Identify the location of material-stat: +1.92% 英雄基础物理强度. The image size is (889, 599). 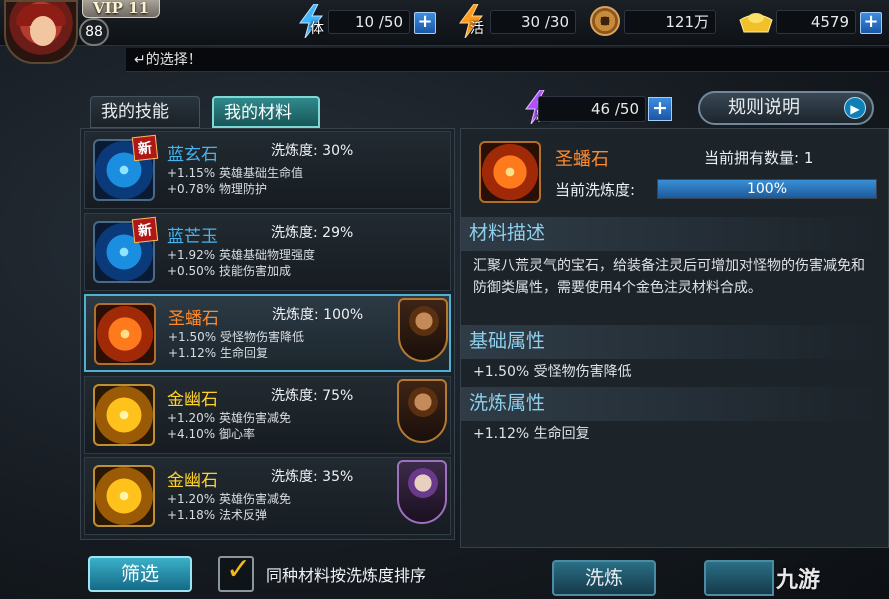
(241, 255).